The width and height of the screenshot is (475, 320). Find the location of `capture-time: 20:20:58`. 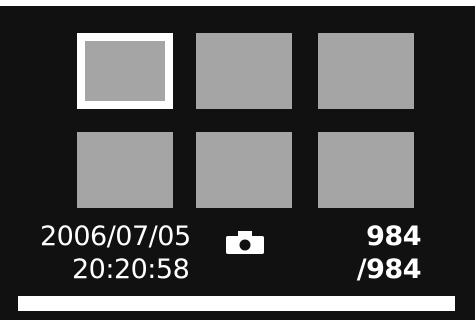

capture-time: 20:20:58 is located at coordinates (131, 269).